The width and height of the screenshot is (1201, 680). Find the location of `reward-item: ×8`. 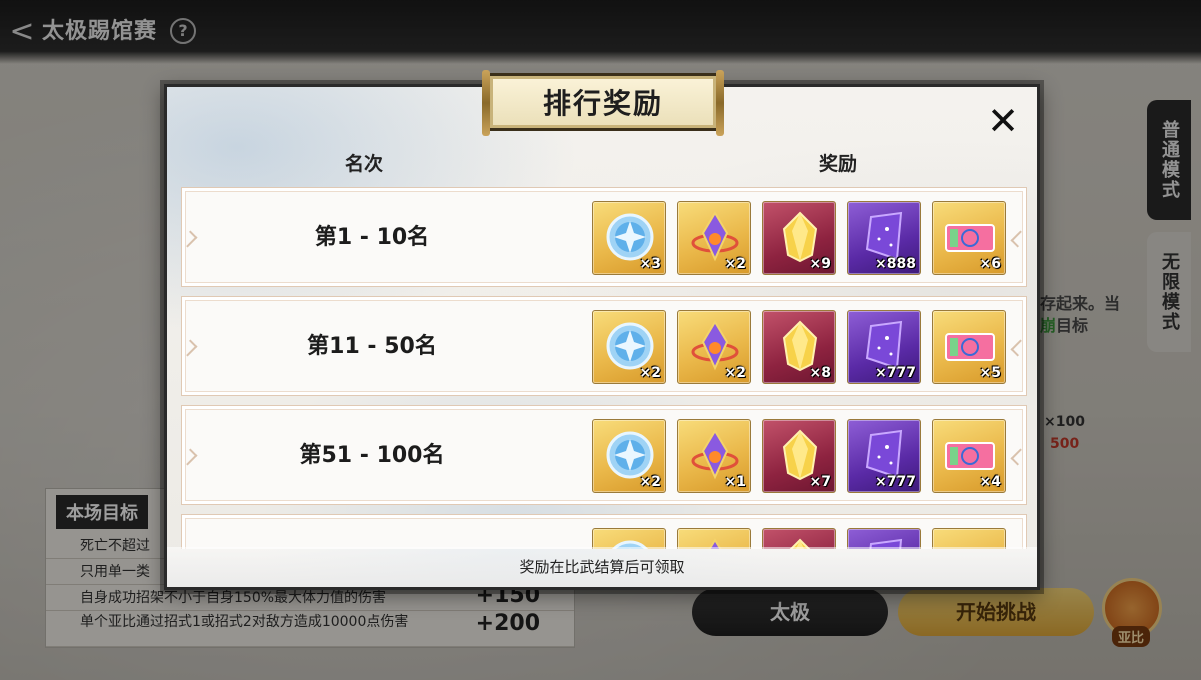

reward-item: ×8 is located at coordinates (799, 347).